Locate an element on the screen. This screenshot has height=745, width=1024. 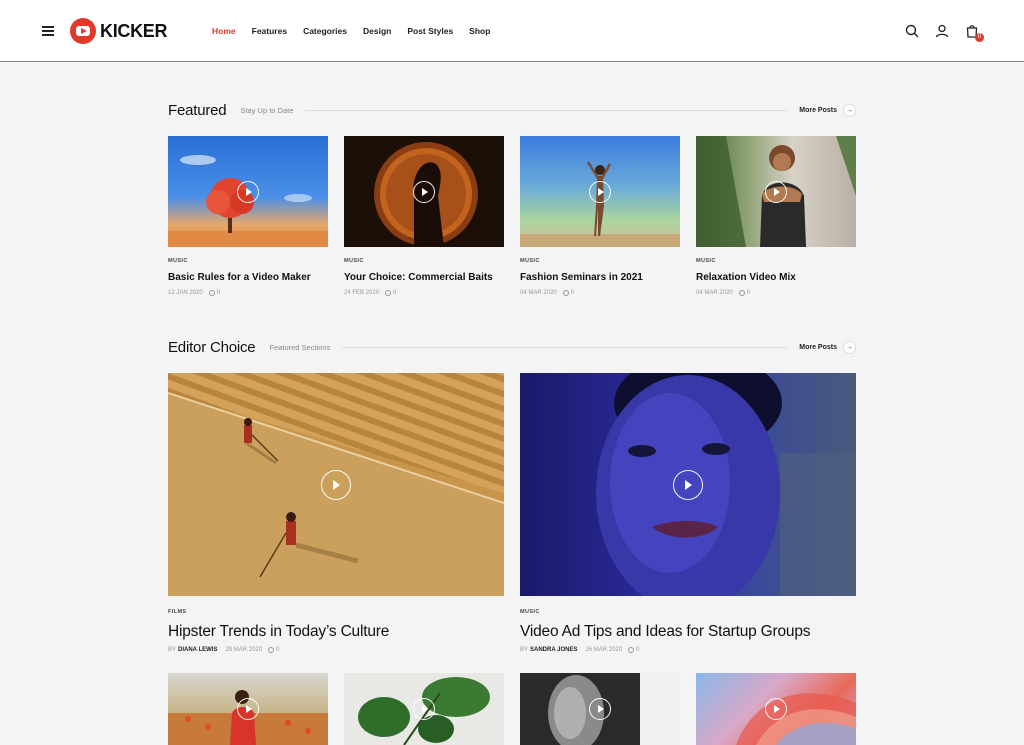
section-title: Featured is located at coordinates (197, 110).